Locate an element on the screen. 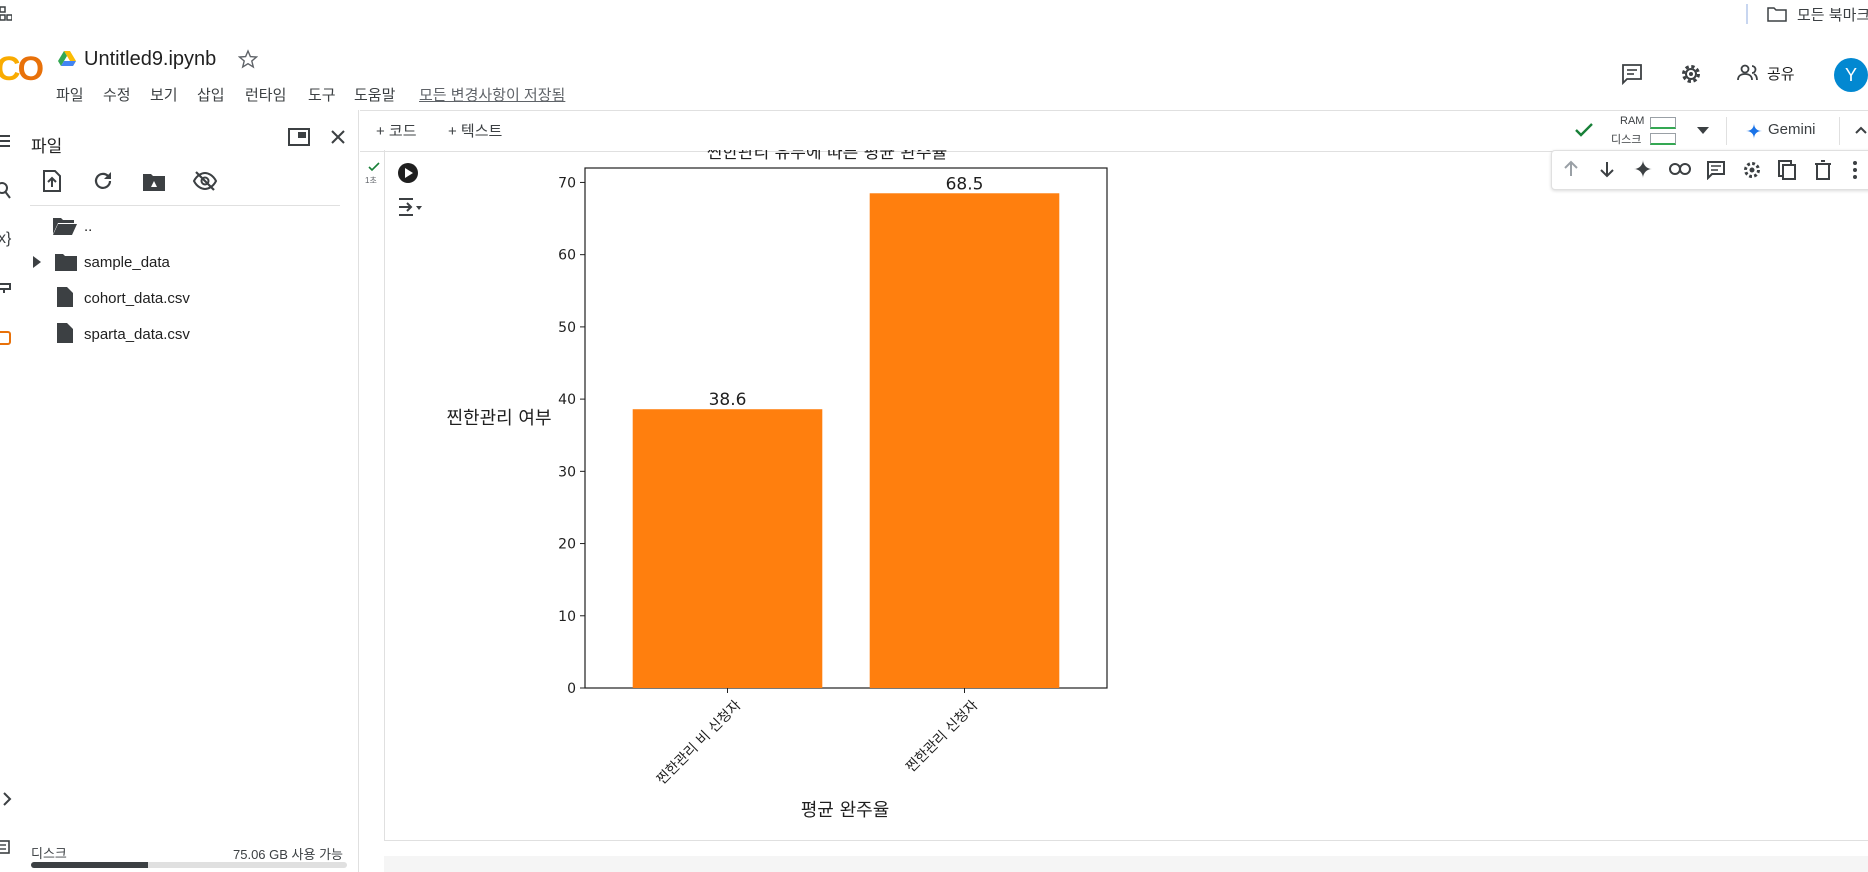 The height and width of the screenshot is (872, 1868). sidebar-title: 파일 is located at coordinates (47, 146).